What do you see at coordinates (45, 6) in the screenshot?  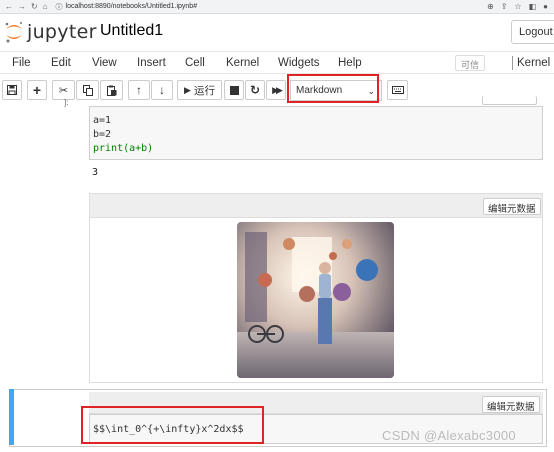 I see `home-icon: ⌂` at bounding box center [45, 6].